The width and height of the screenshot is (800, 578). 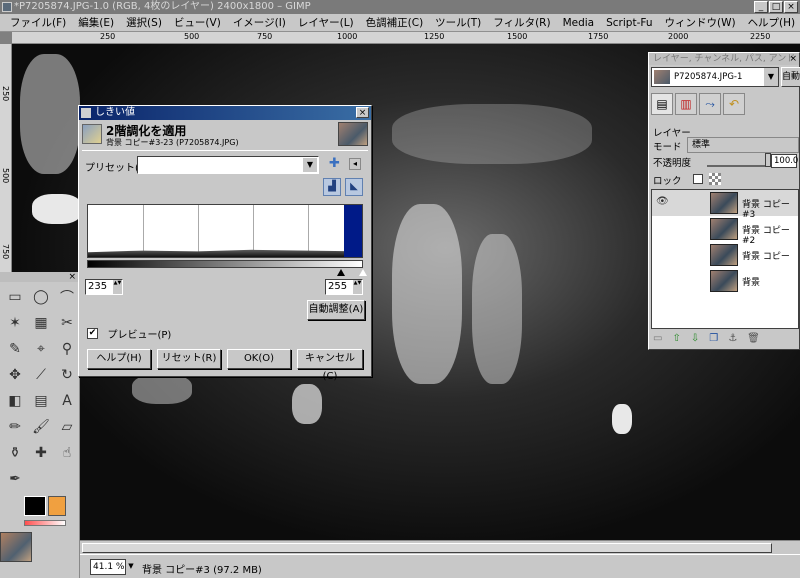 I want to click on layer-name: 背景 コピー, so click(x=766, y=255).